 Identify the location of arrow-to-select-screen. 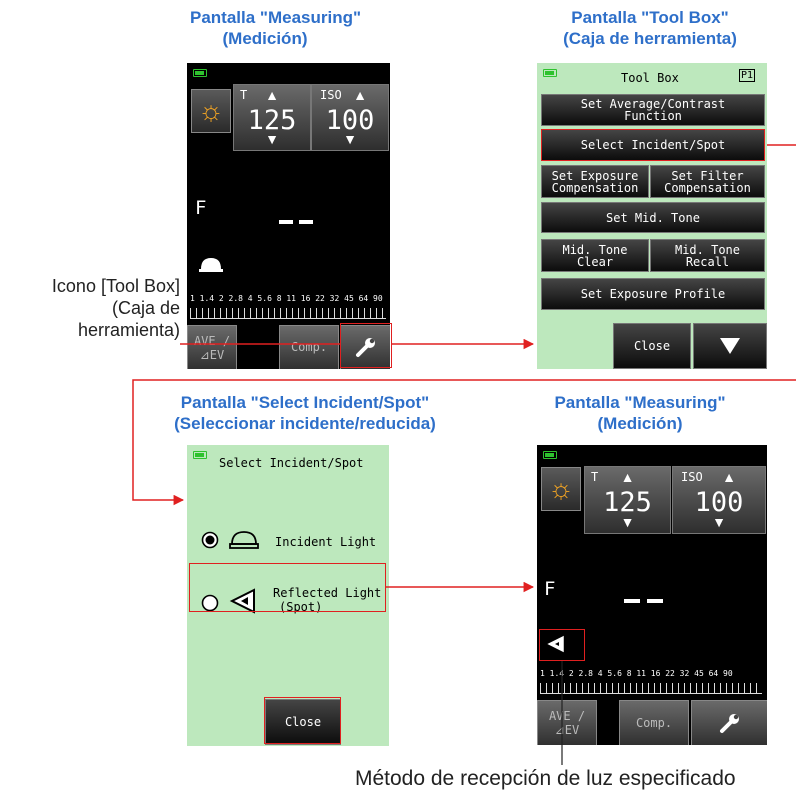
(464, 442).